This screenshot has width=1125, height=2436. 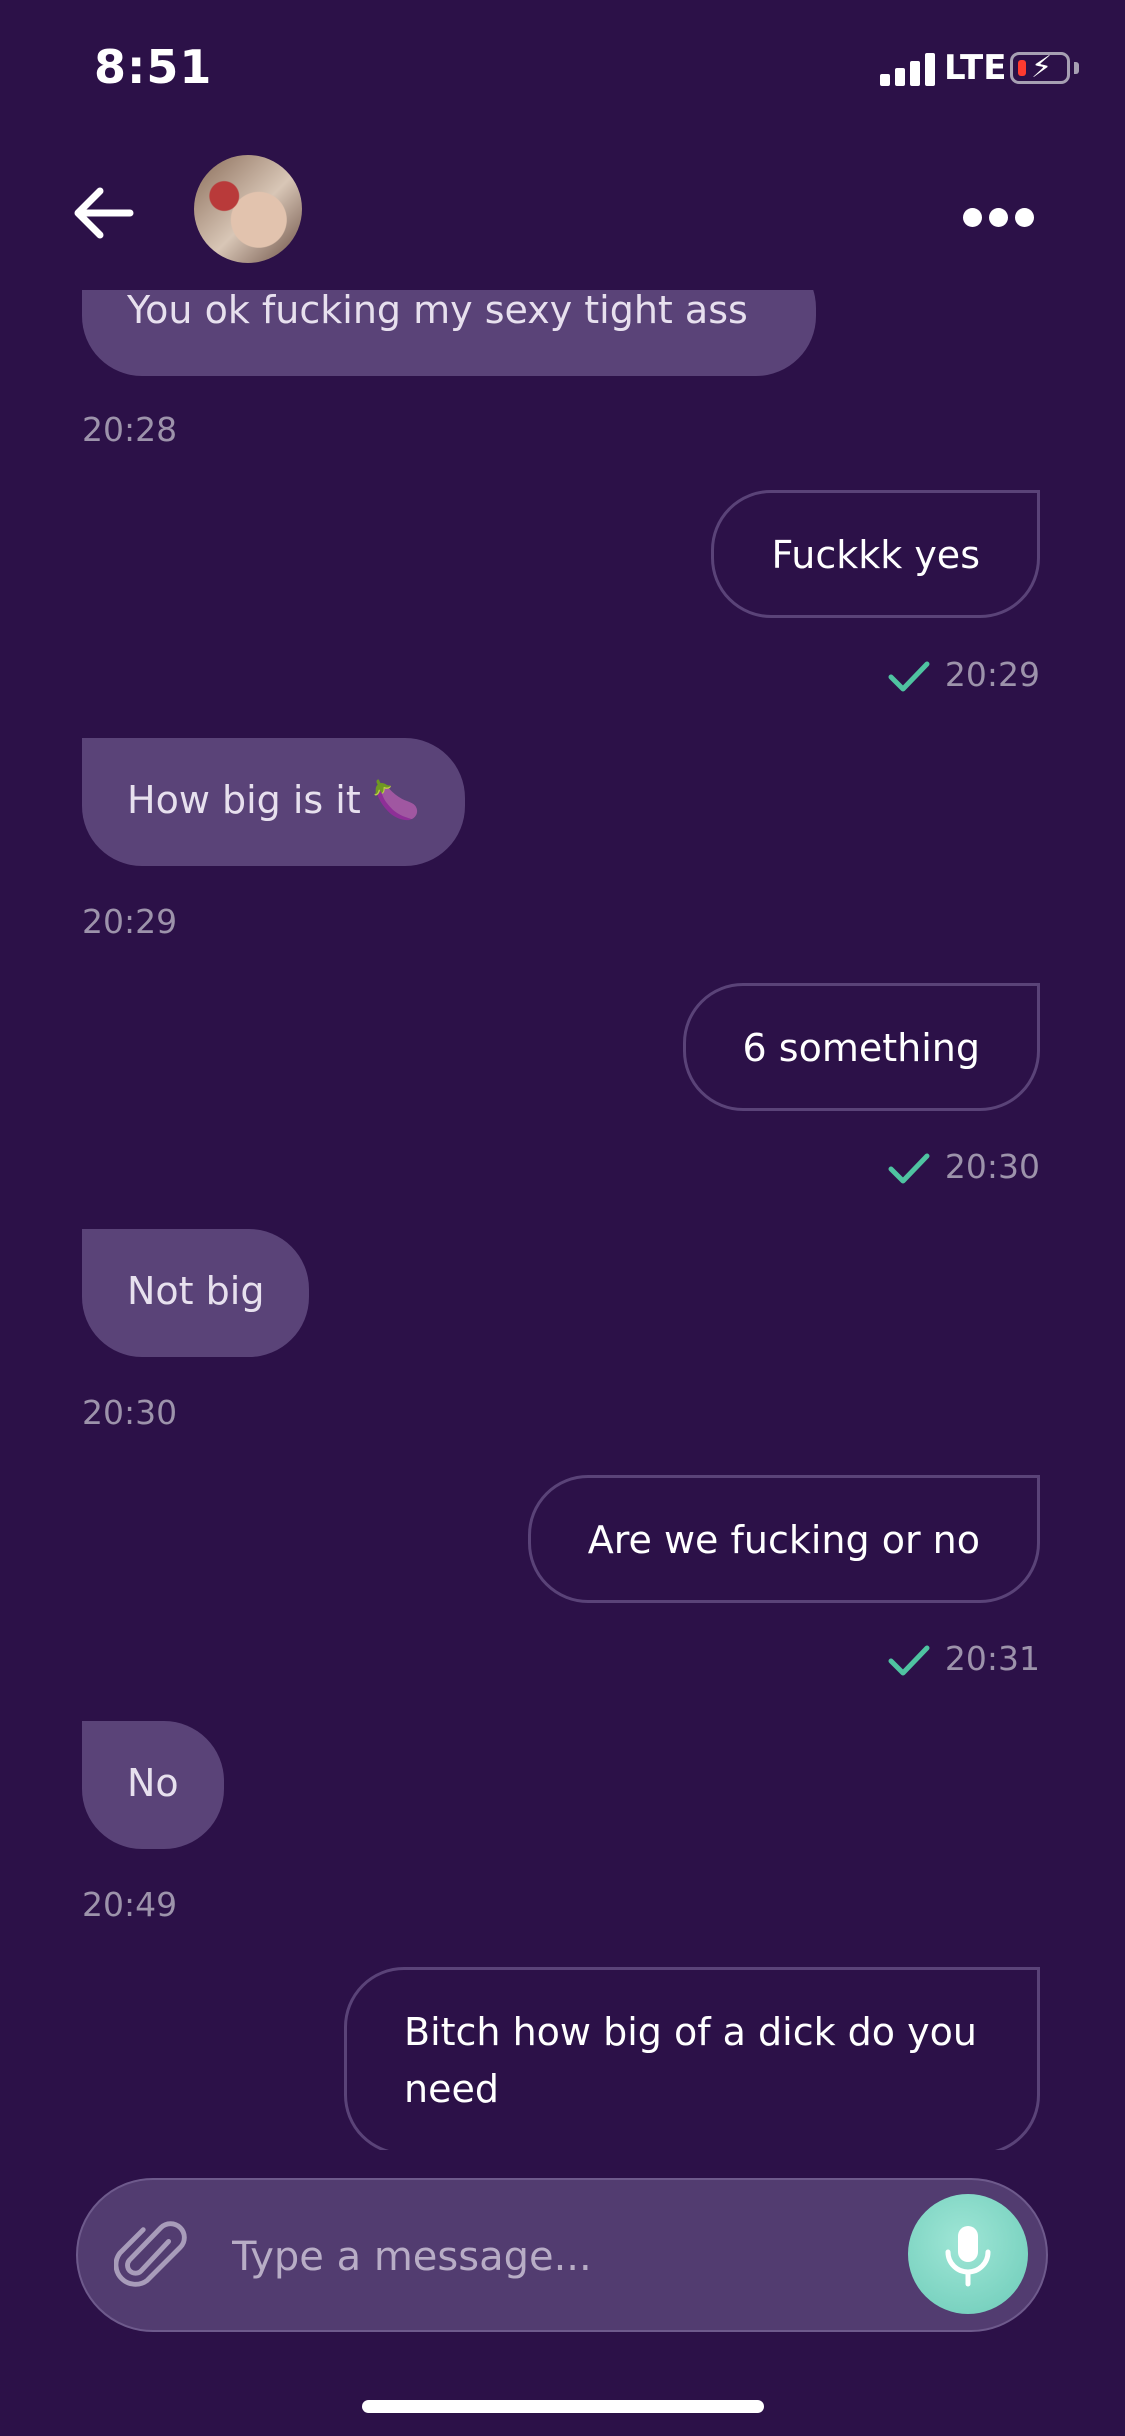 I want to click on message-bubble-incoming: How big is it 🍆, so click(x=274, y=802).